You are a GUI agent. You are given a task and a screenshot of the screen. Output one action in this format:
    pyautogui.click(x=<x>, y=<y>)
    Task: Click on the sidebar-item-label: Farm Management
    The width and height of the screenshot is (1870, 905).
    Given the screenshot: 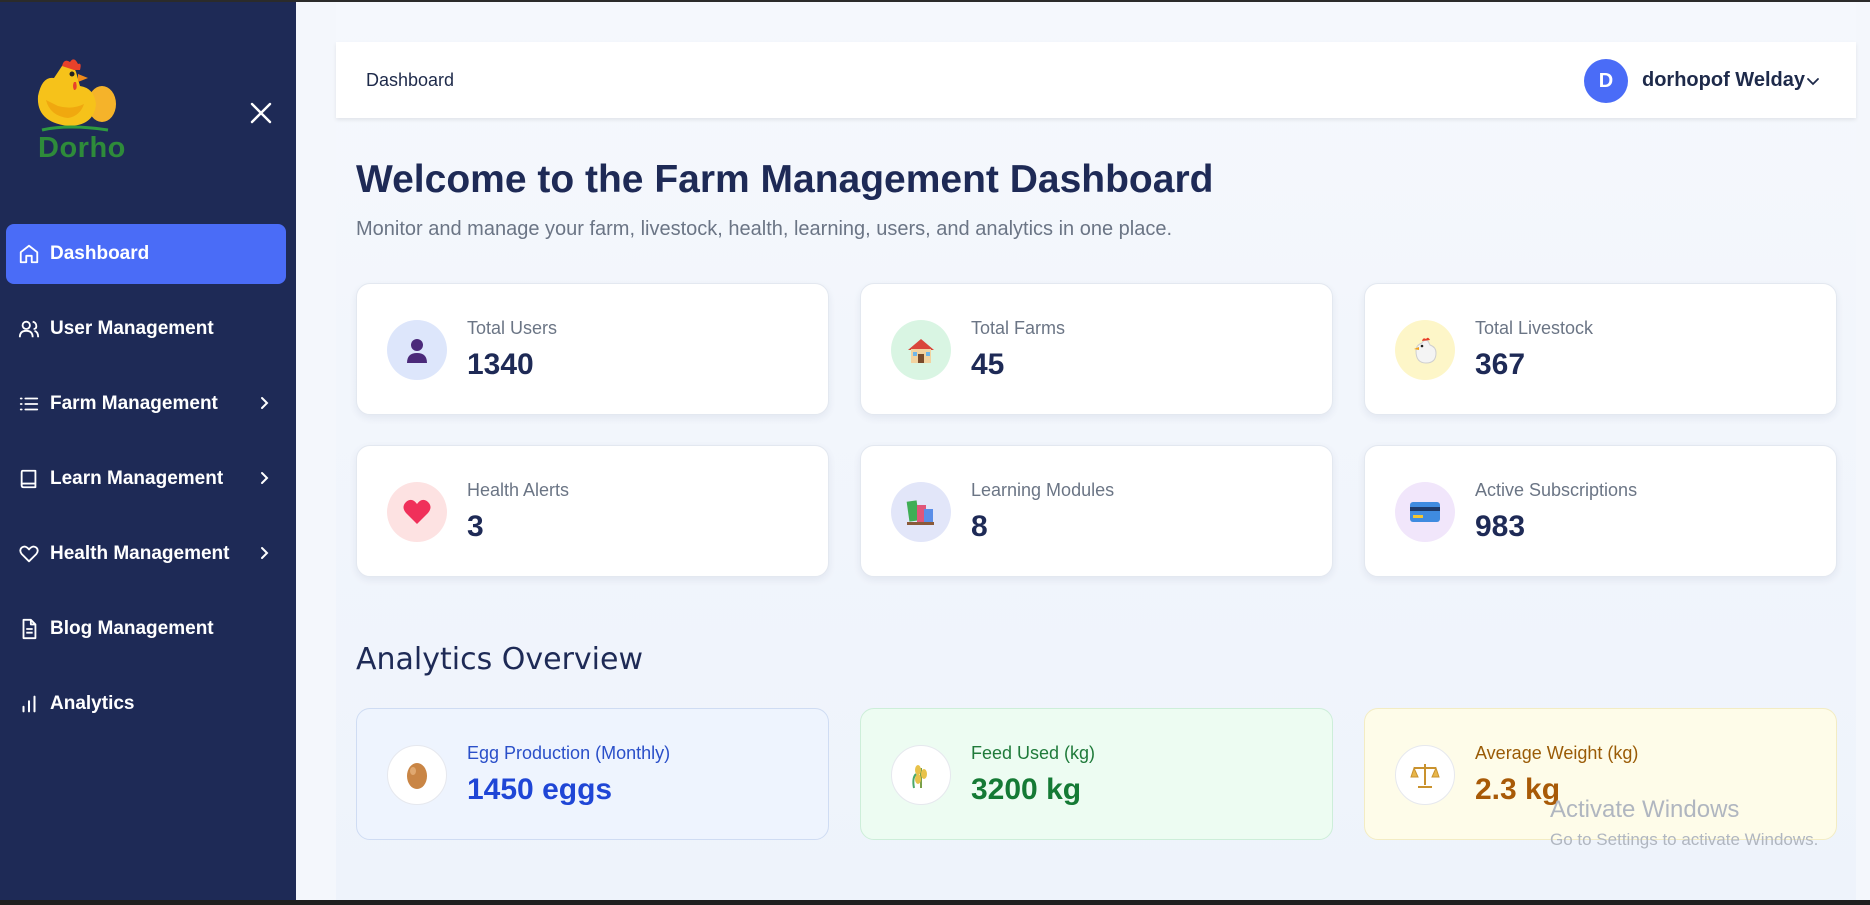 What is the action you would take?
    pyautogui.click(x=134, y=403)
    